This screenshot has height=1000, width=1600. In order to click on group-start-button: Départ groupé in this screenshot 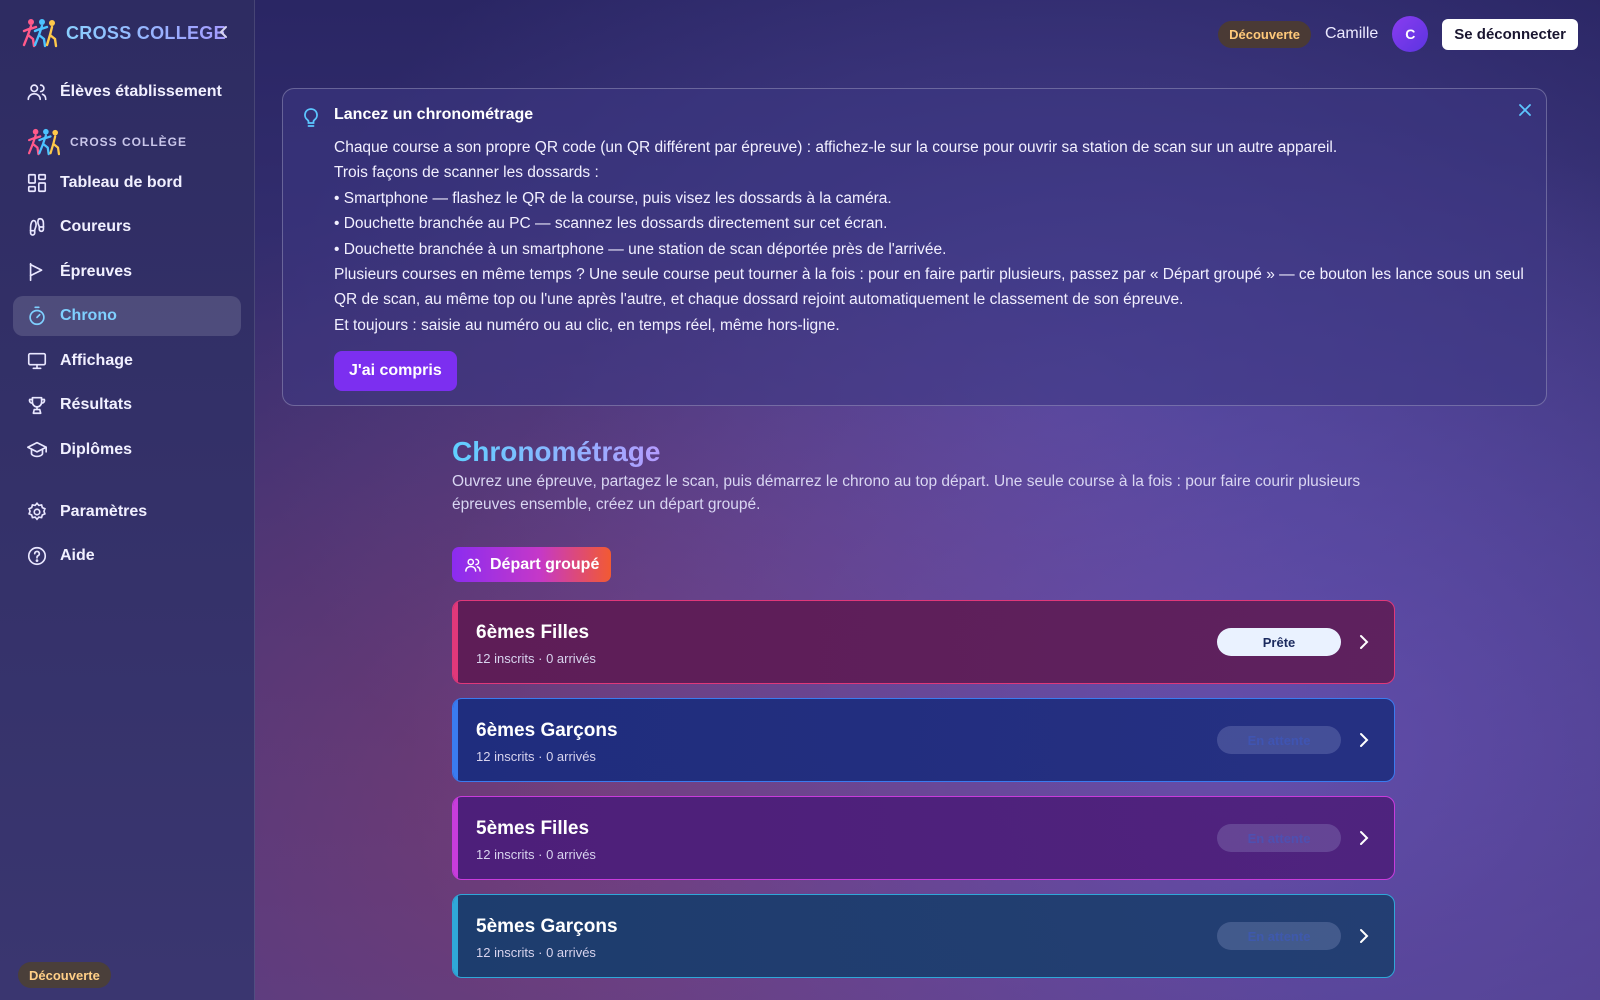, I will do `click(532, 564)`.